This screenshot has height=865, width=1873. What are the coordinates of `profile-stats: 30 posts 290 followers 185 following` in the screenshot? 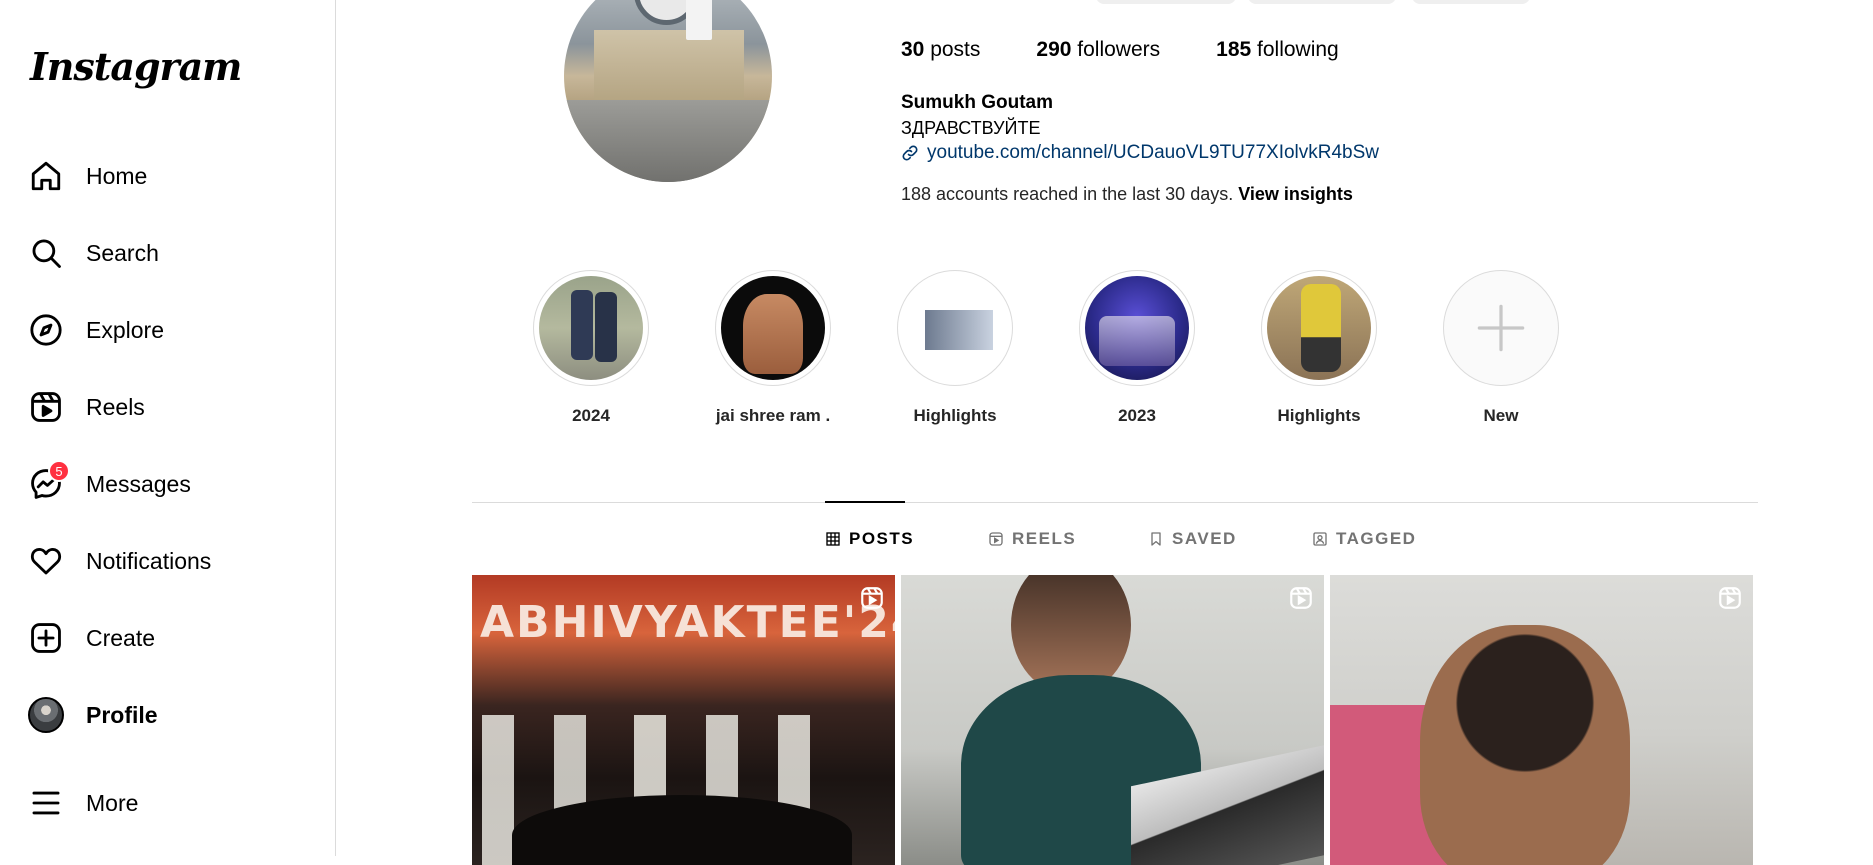 It's located at (1148, 50).